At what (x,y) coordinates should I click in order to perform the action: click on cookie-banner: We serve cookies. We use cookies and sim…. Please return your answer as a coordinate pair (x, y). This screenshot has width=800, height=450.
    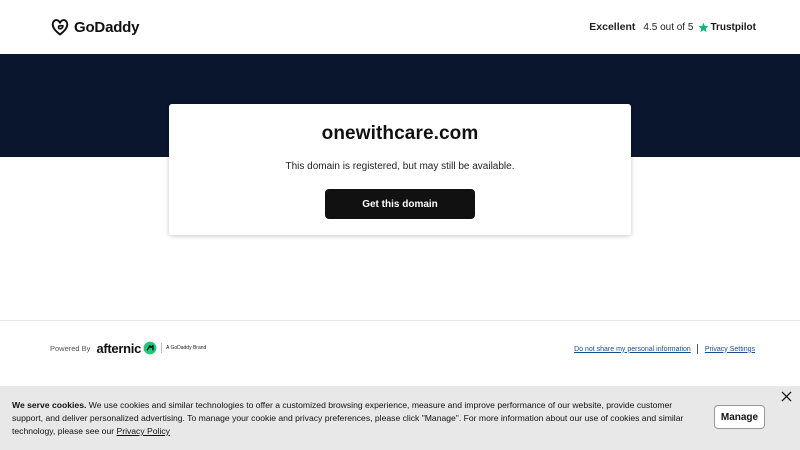
    Looking at the image, I should click on (400, 418).